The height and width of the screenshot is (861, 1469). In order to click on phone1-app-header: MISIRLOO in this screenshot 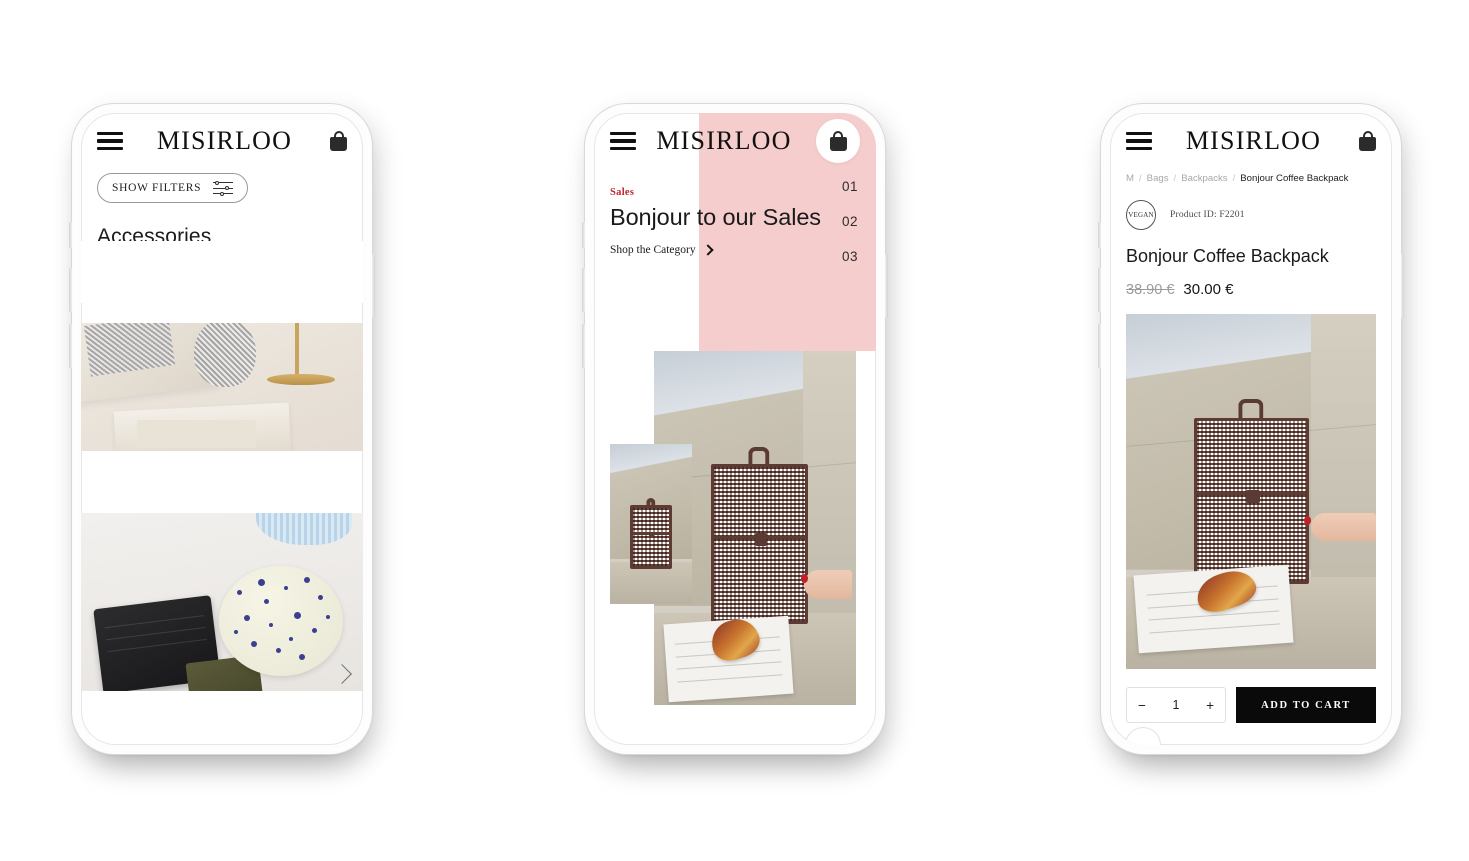, I will do `click(222, 141)`.